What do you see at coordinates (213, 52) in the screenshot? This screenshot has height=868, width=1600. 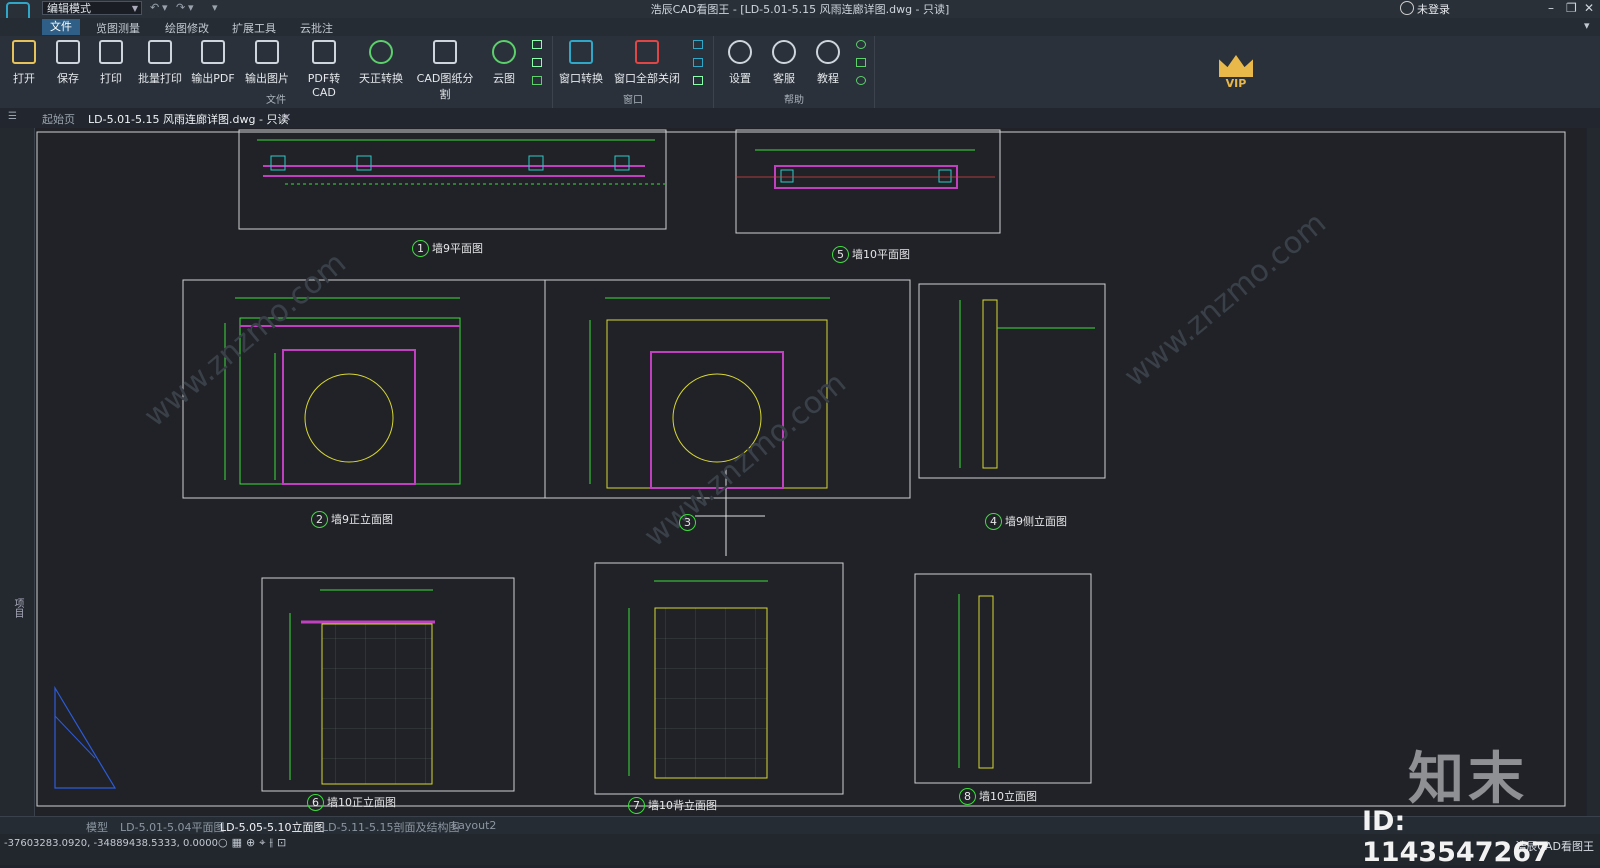 I see `pdf-icon` at bounding box center [213, 52].